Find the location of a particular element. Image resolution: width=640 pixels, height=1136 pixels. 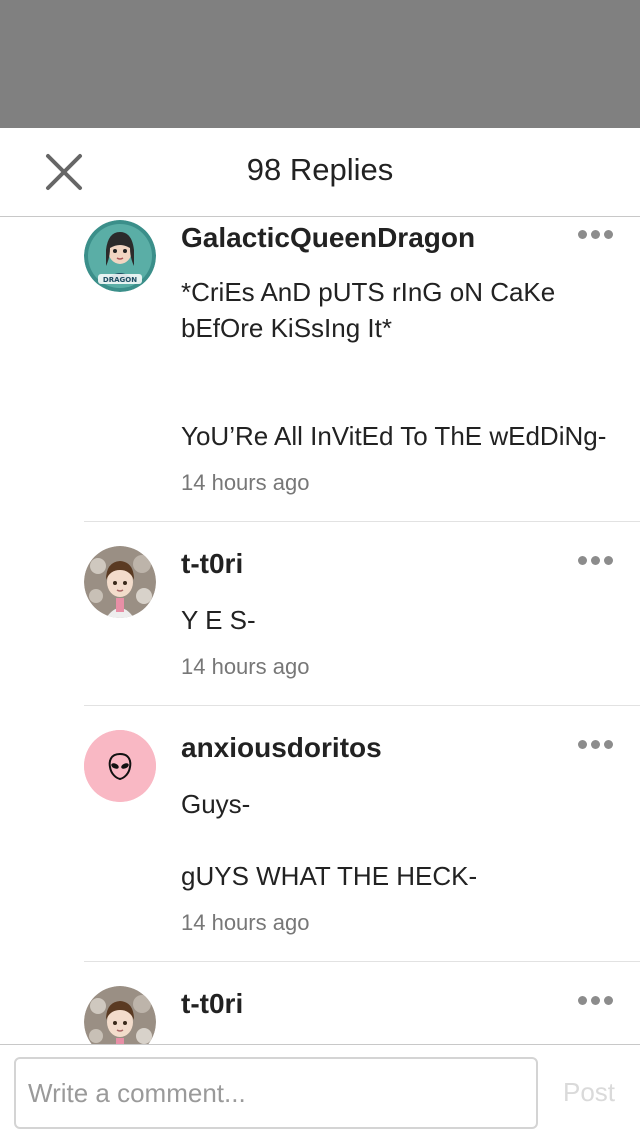

comment-composer: Post is located at coordinates (320, 1090).